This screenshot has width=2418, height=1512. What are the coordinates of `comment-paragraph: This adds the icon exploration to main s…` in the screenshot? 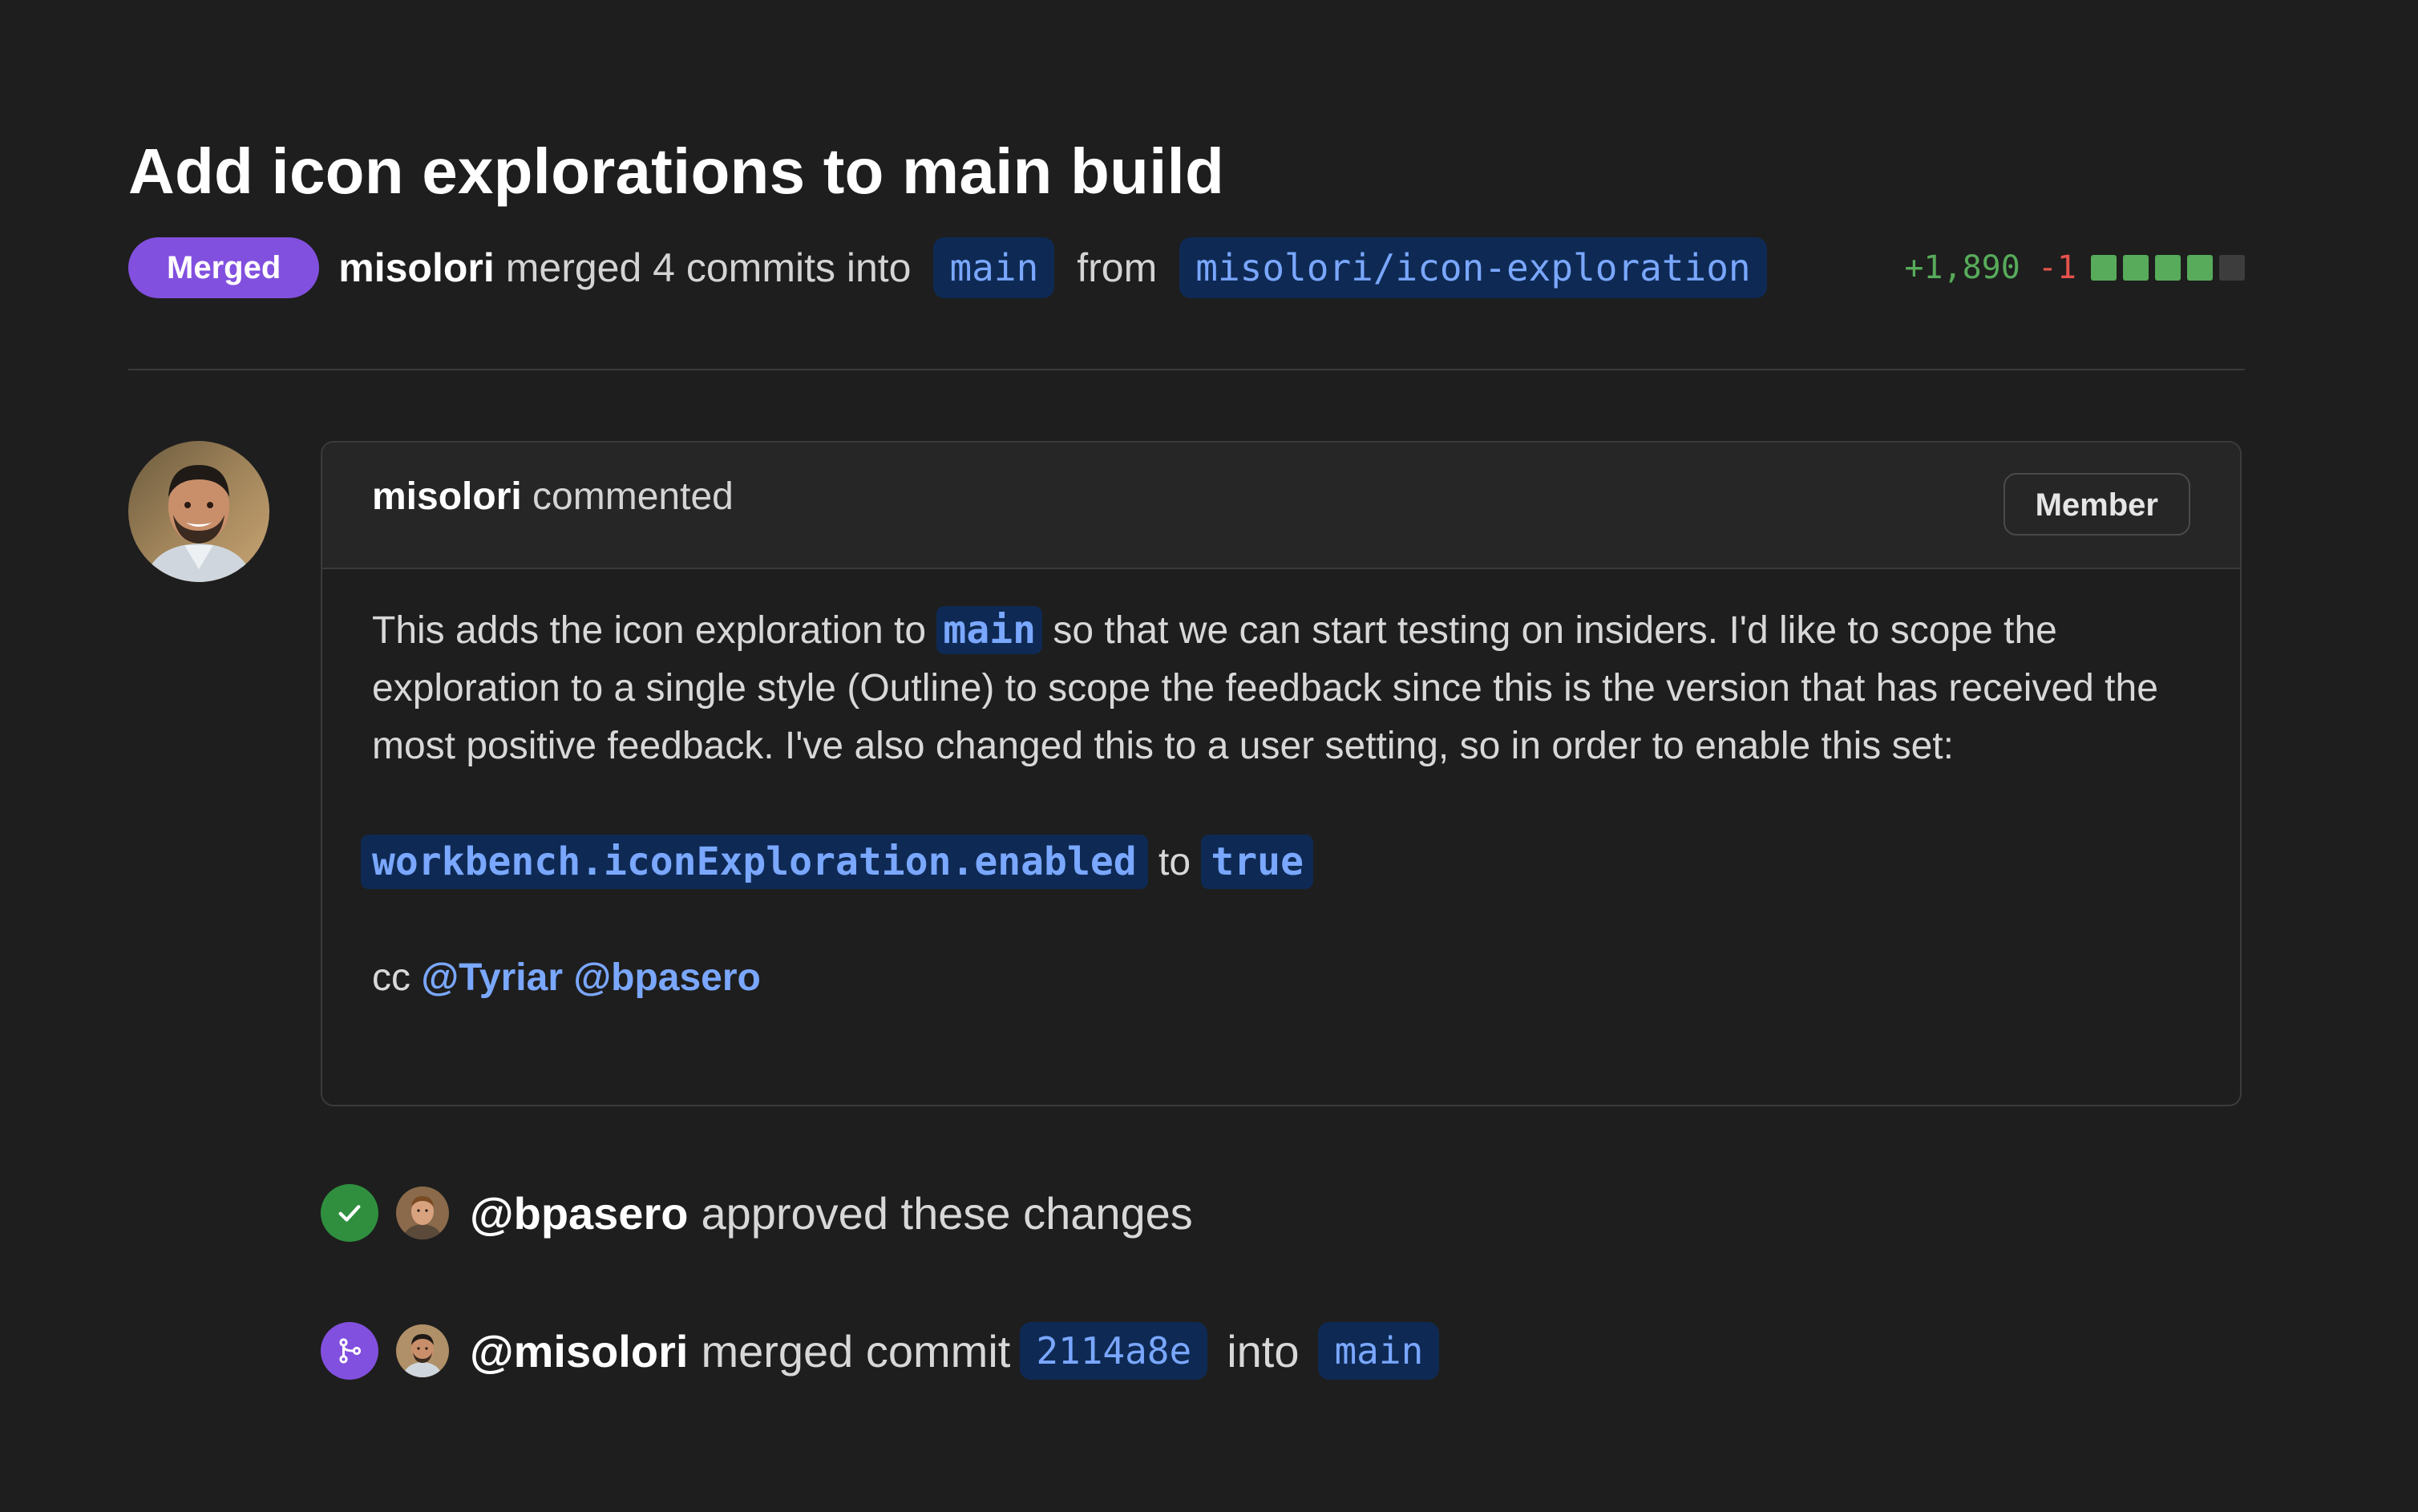 It's located at (1290, 688).